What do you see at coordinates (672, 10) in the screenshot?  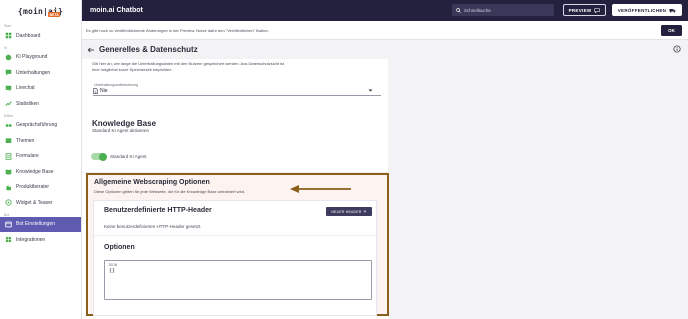 I see `truck-icon` at bounding box center [672, 10].